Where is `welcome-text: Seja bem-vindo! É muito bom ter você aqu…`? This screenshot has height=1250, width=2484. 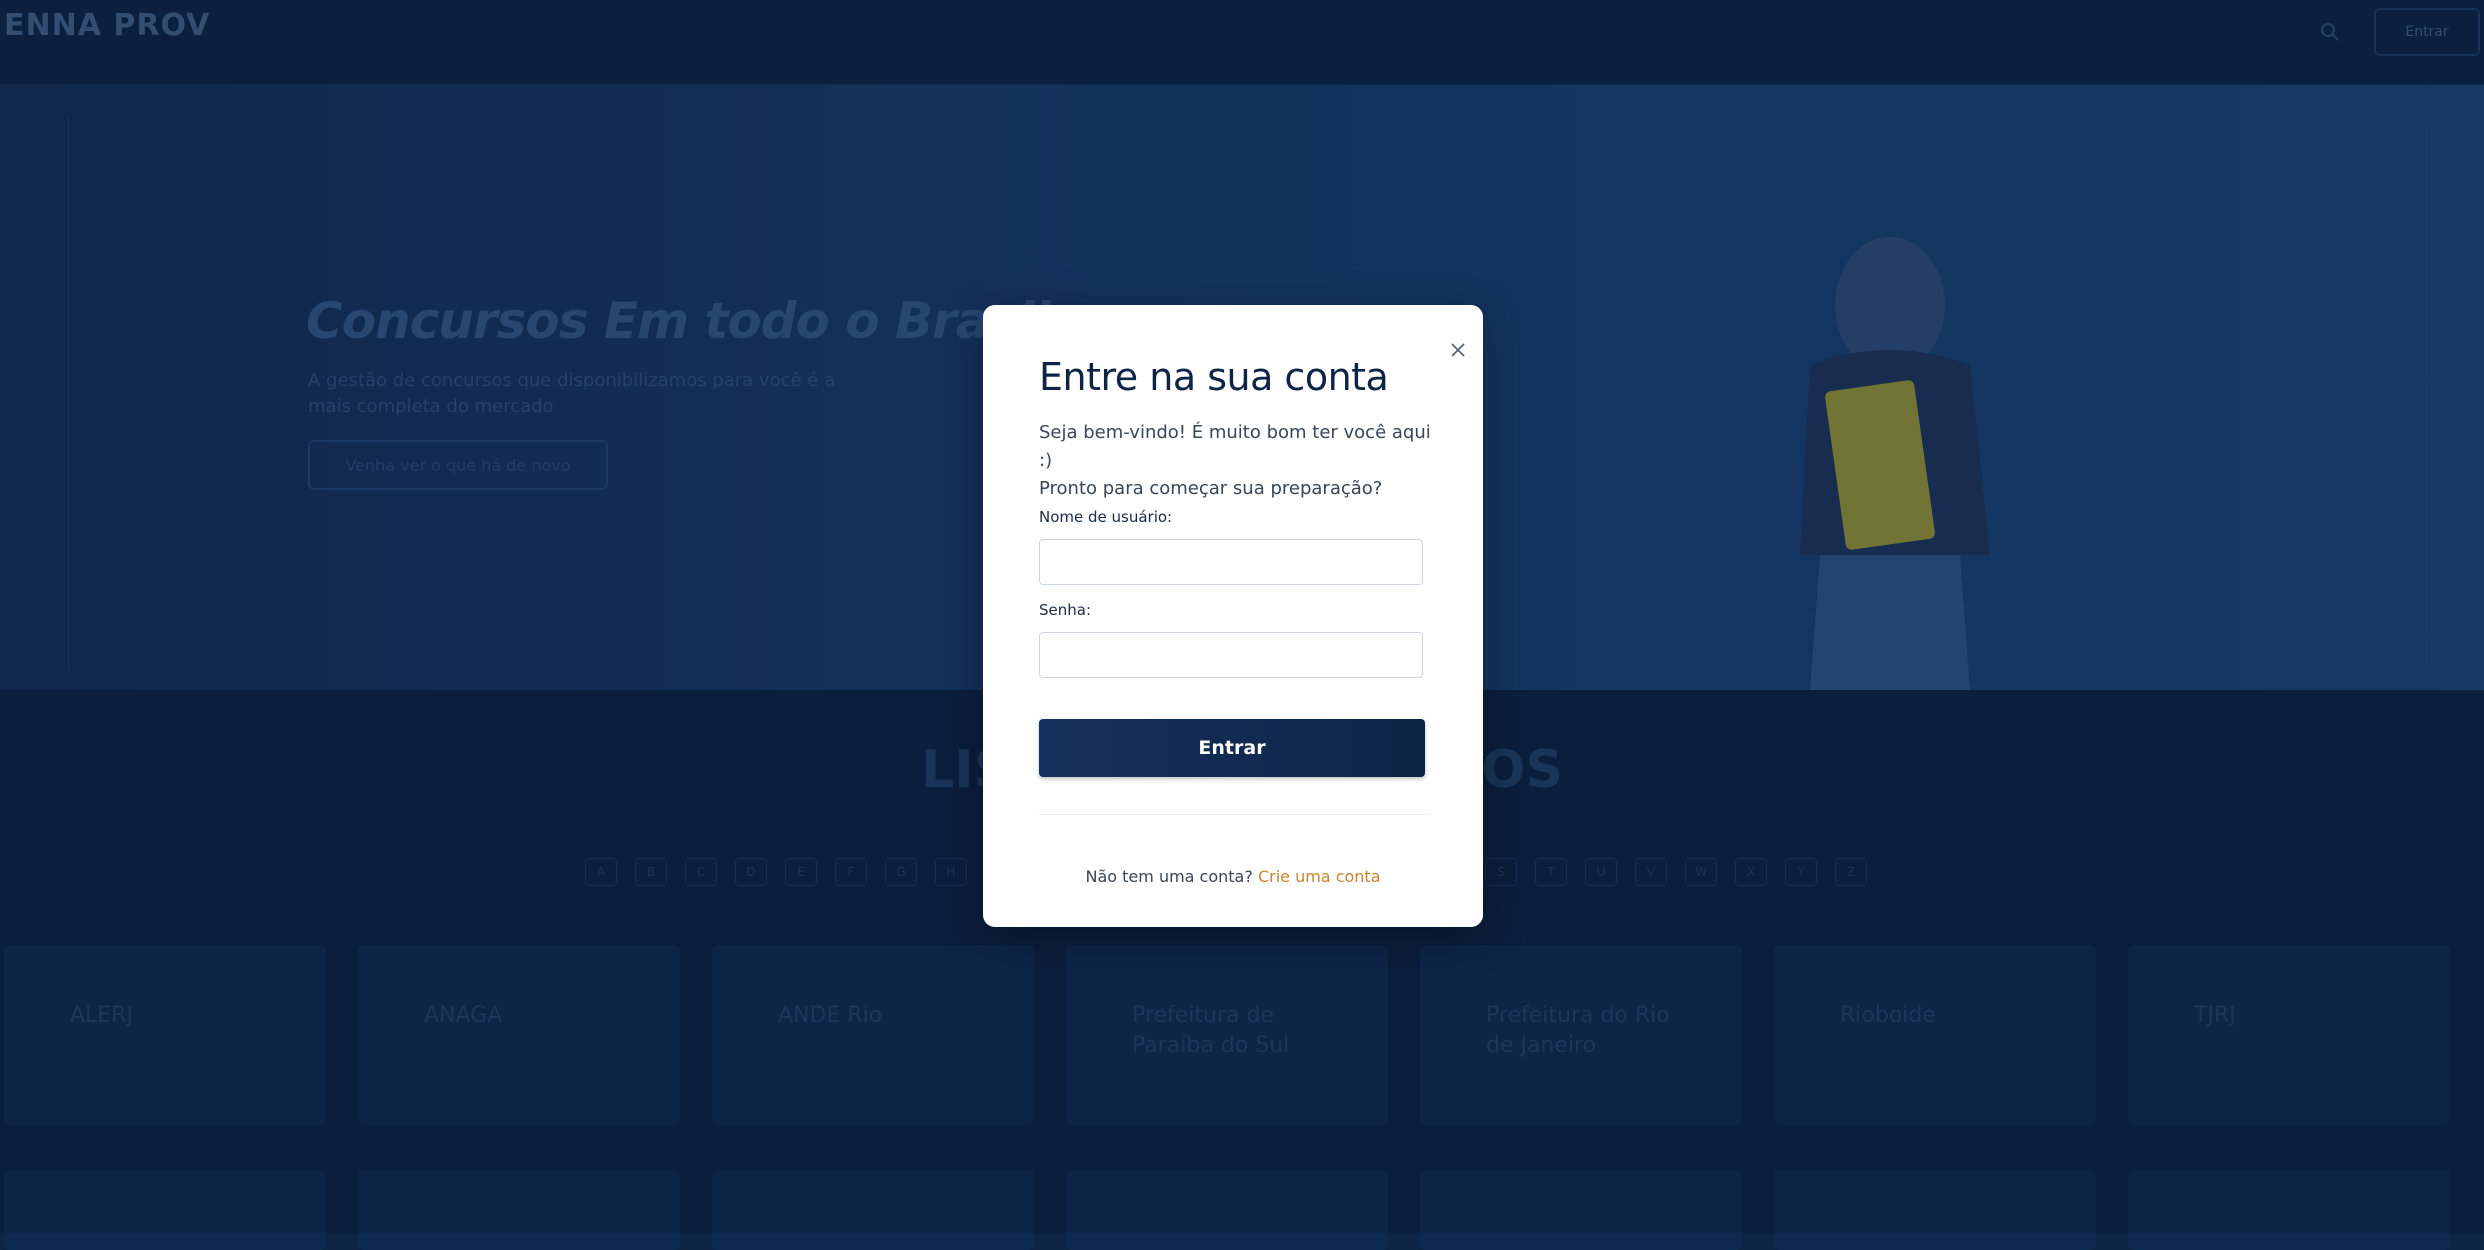 welcome-text: Seja bem-vindo! É muito bom ter você aqu… is located at coordinates (1239, 461).